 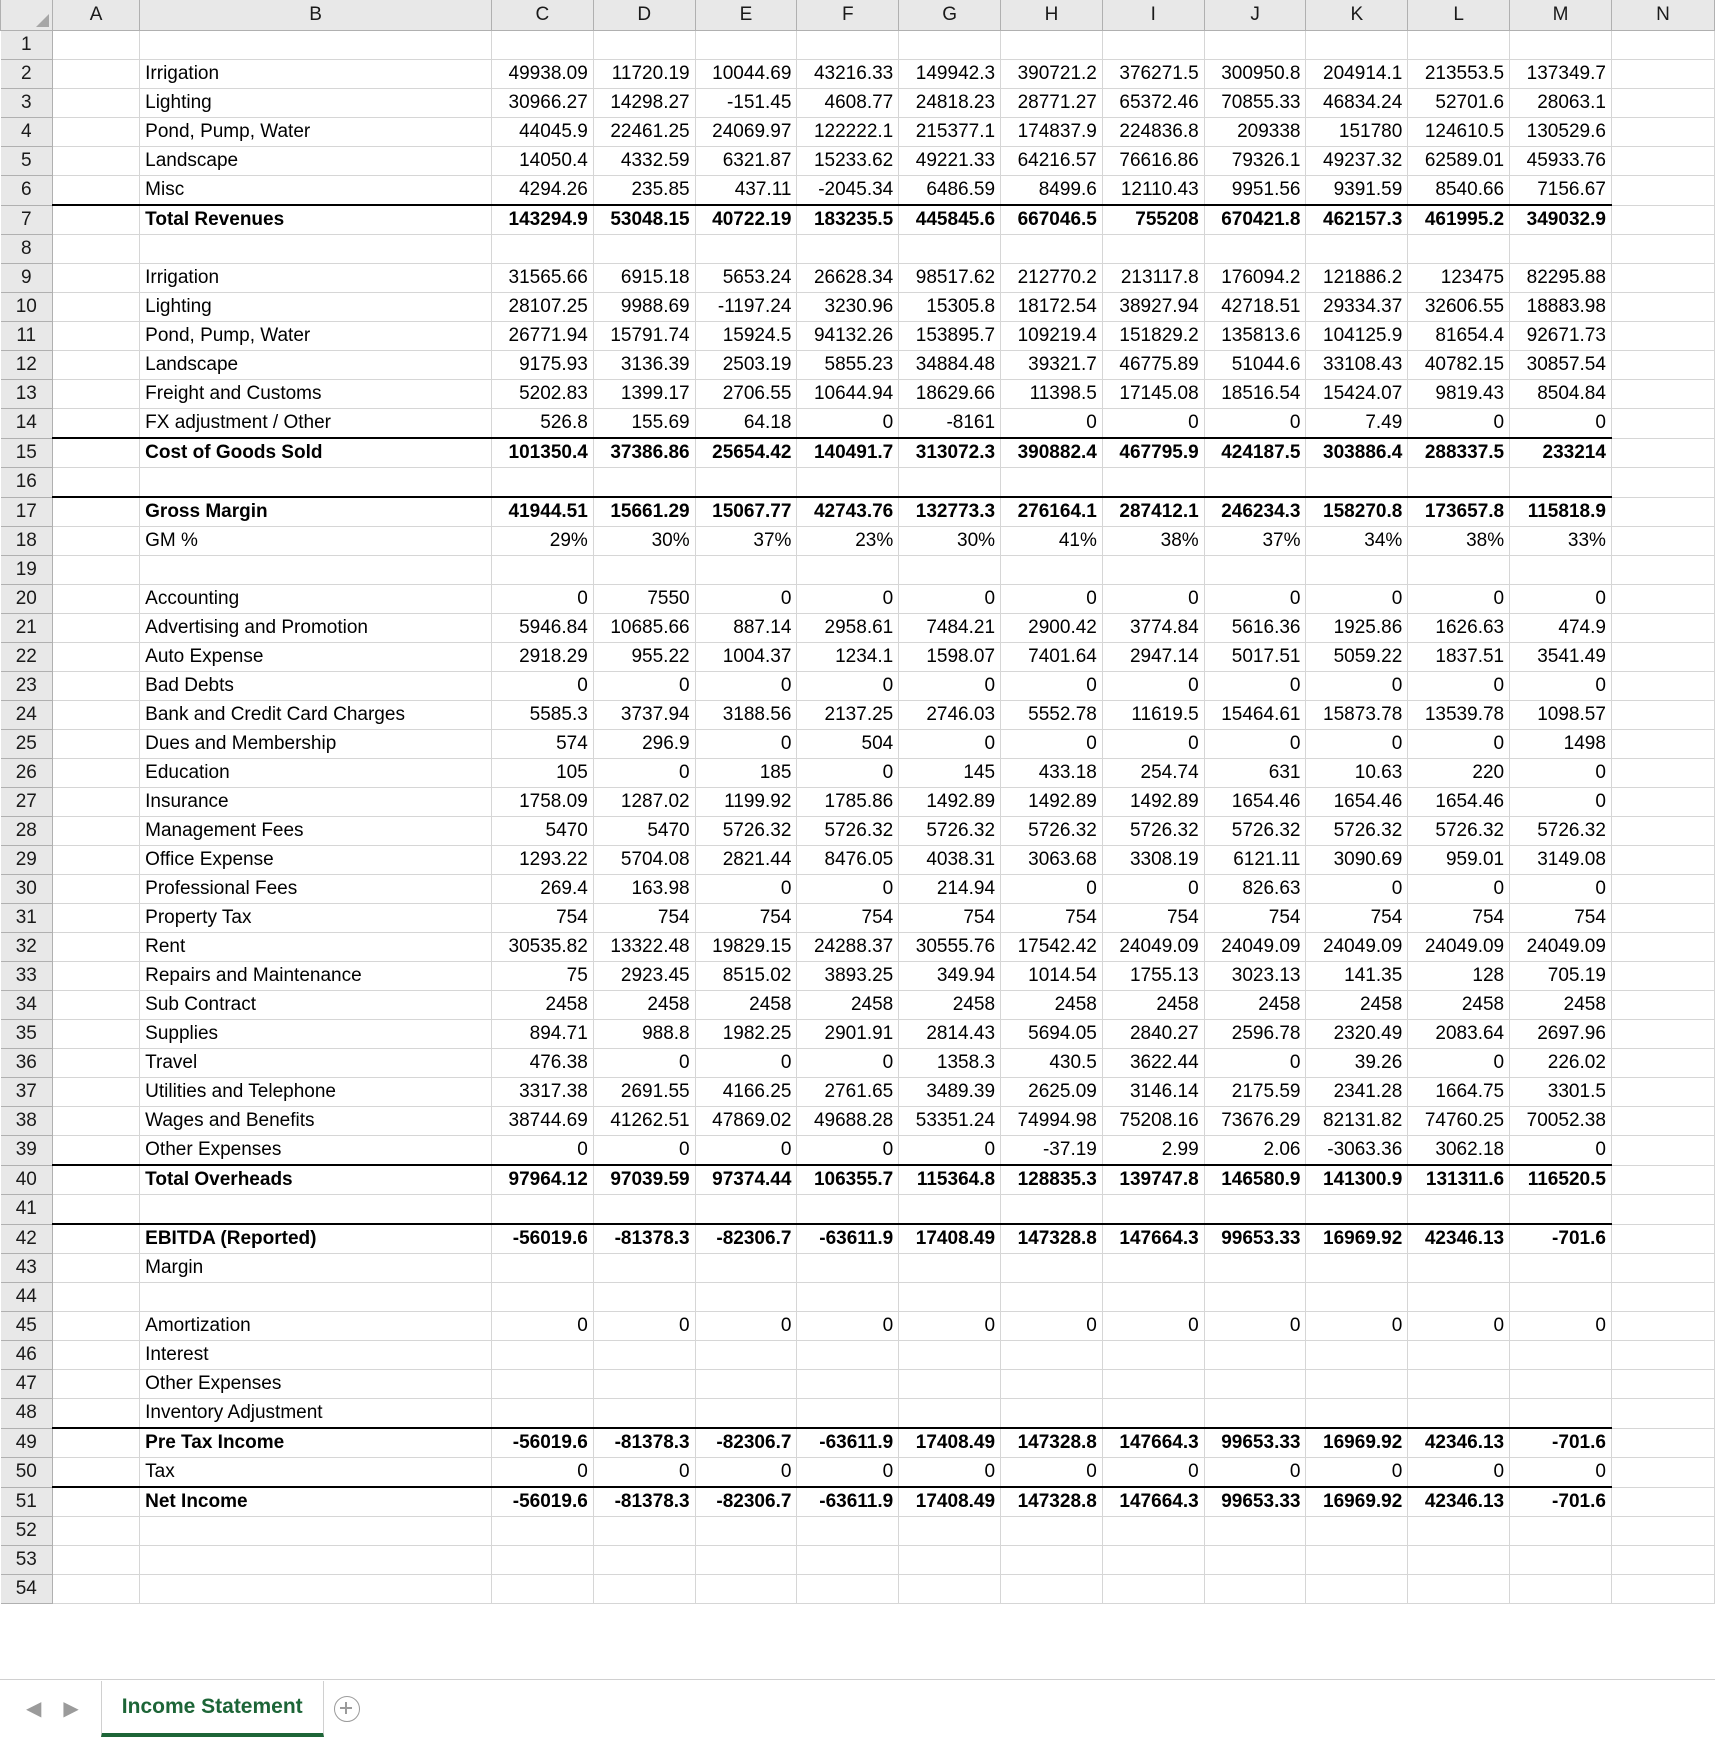 What do you see at coordinates (27, 773) in the screenshot?
I see `row-header-26: 26` at bounding box center [27, 773].